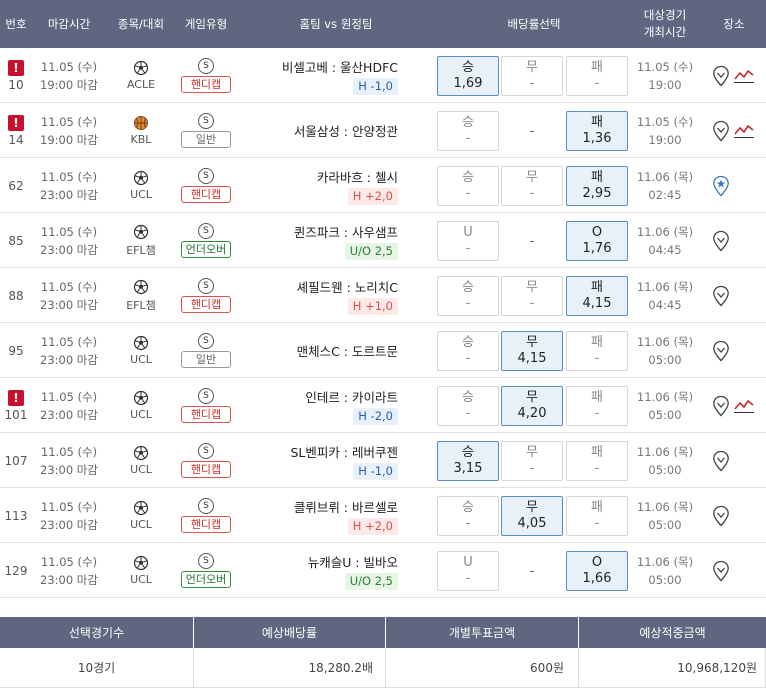 This screenshot has height=688, width=766. I want to click on league-name: ACLE, so click(141, 84).